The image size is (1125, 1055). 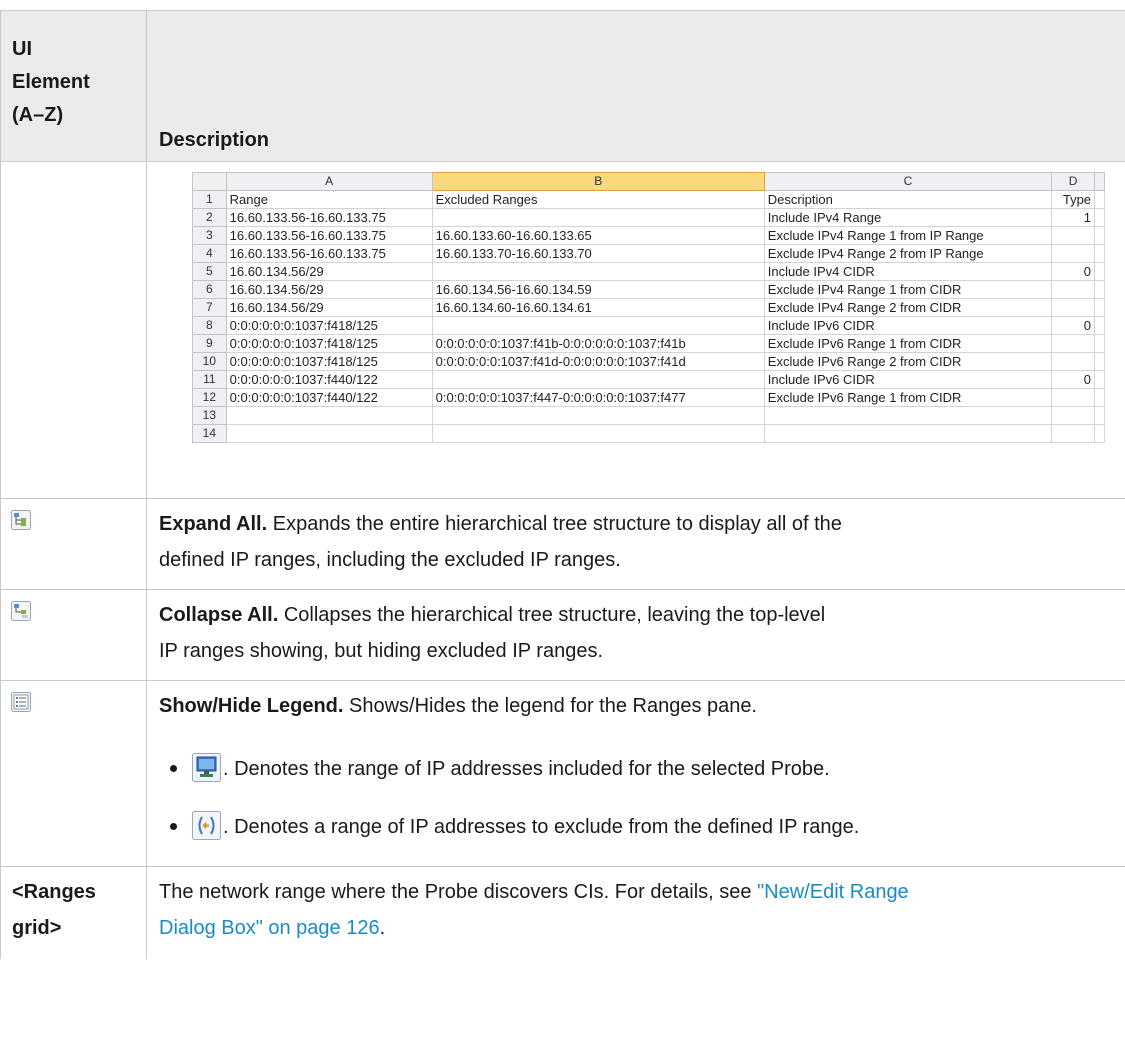 I want to click on sheet-cell-b: Excluded Ranges, so click(x=598, y=199).